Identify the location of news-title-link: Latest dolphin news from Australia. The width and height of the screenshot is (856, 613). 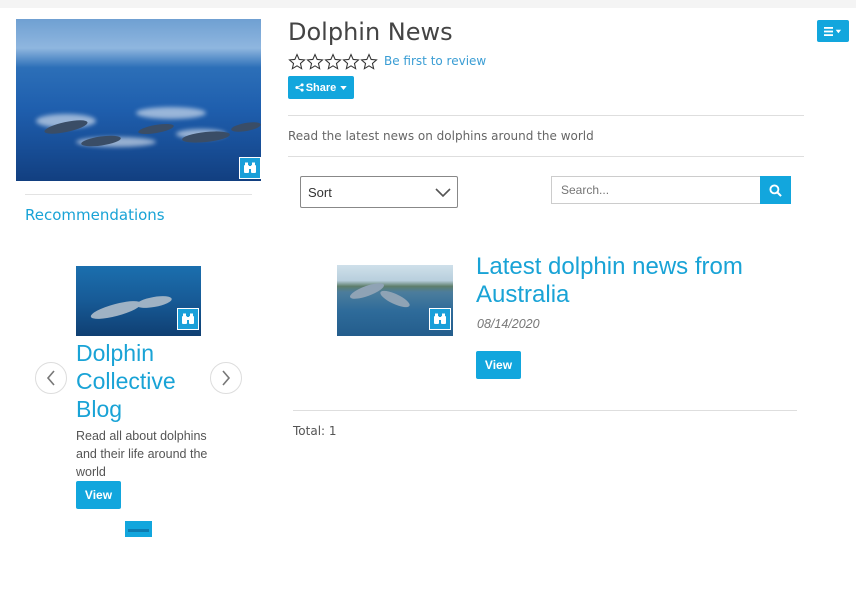
(626, 281).